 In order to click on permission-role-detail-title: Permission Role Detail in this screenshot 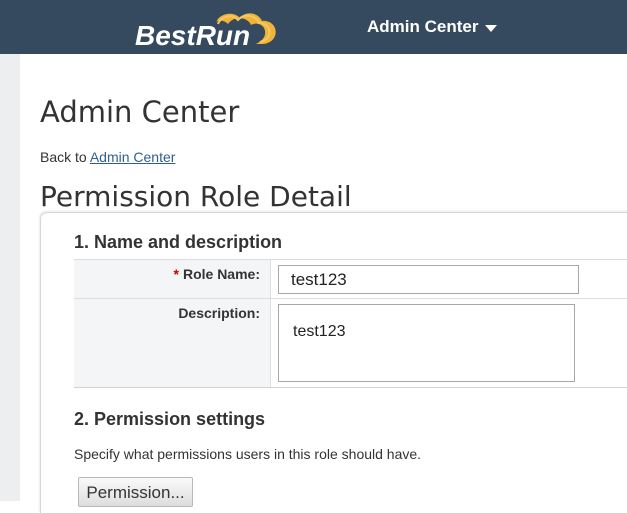, I will do `click(196, 196)`.